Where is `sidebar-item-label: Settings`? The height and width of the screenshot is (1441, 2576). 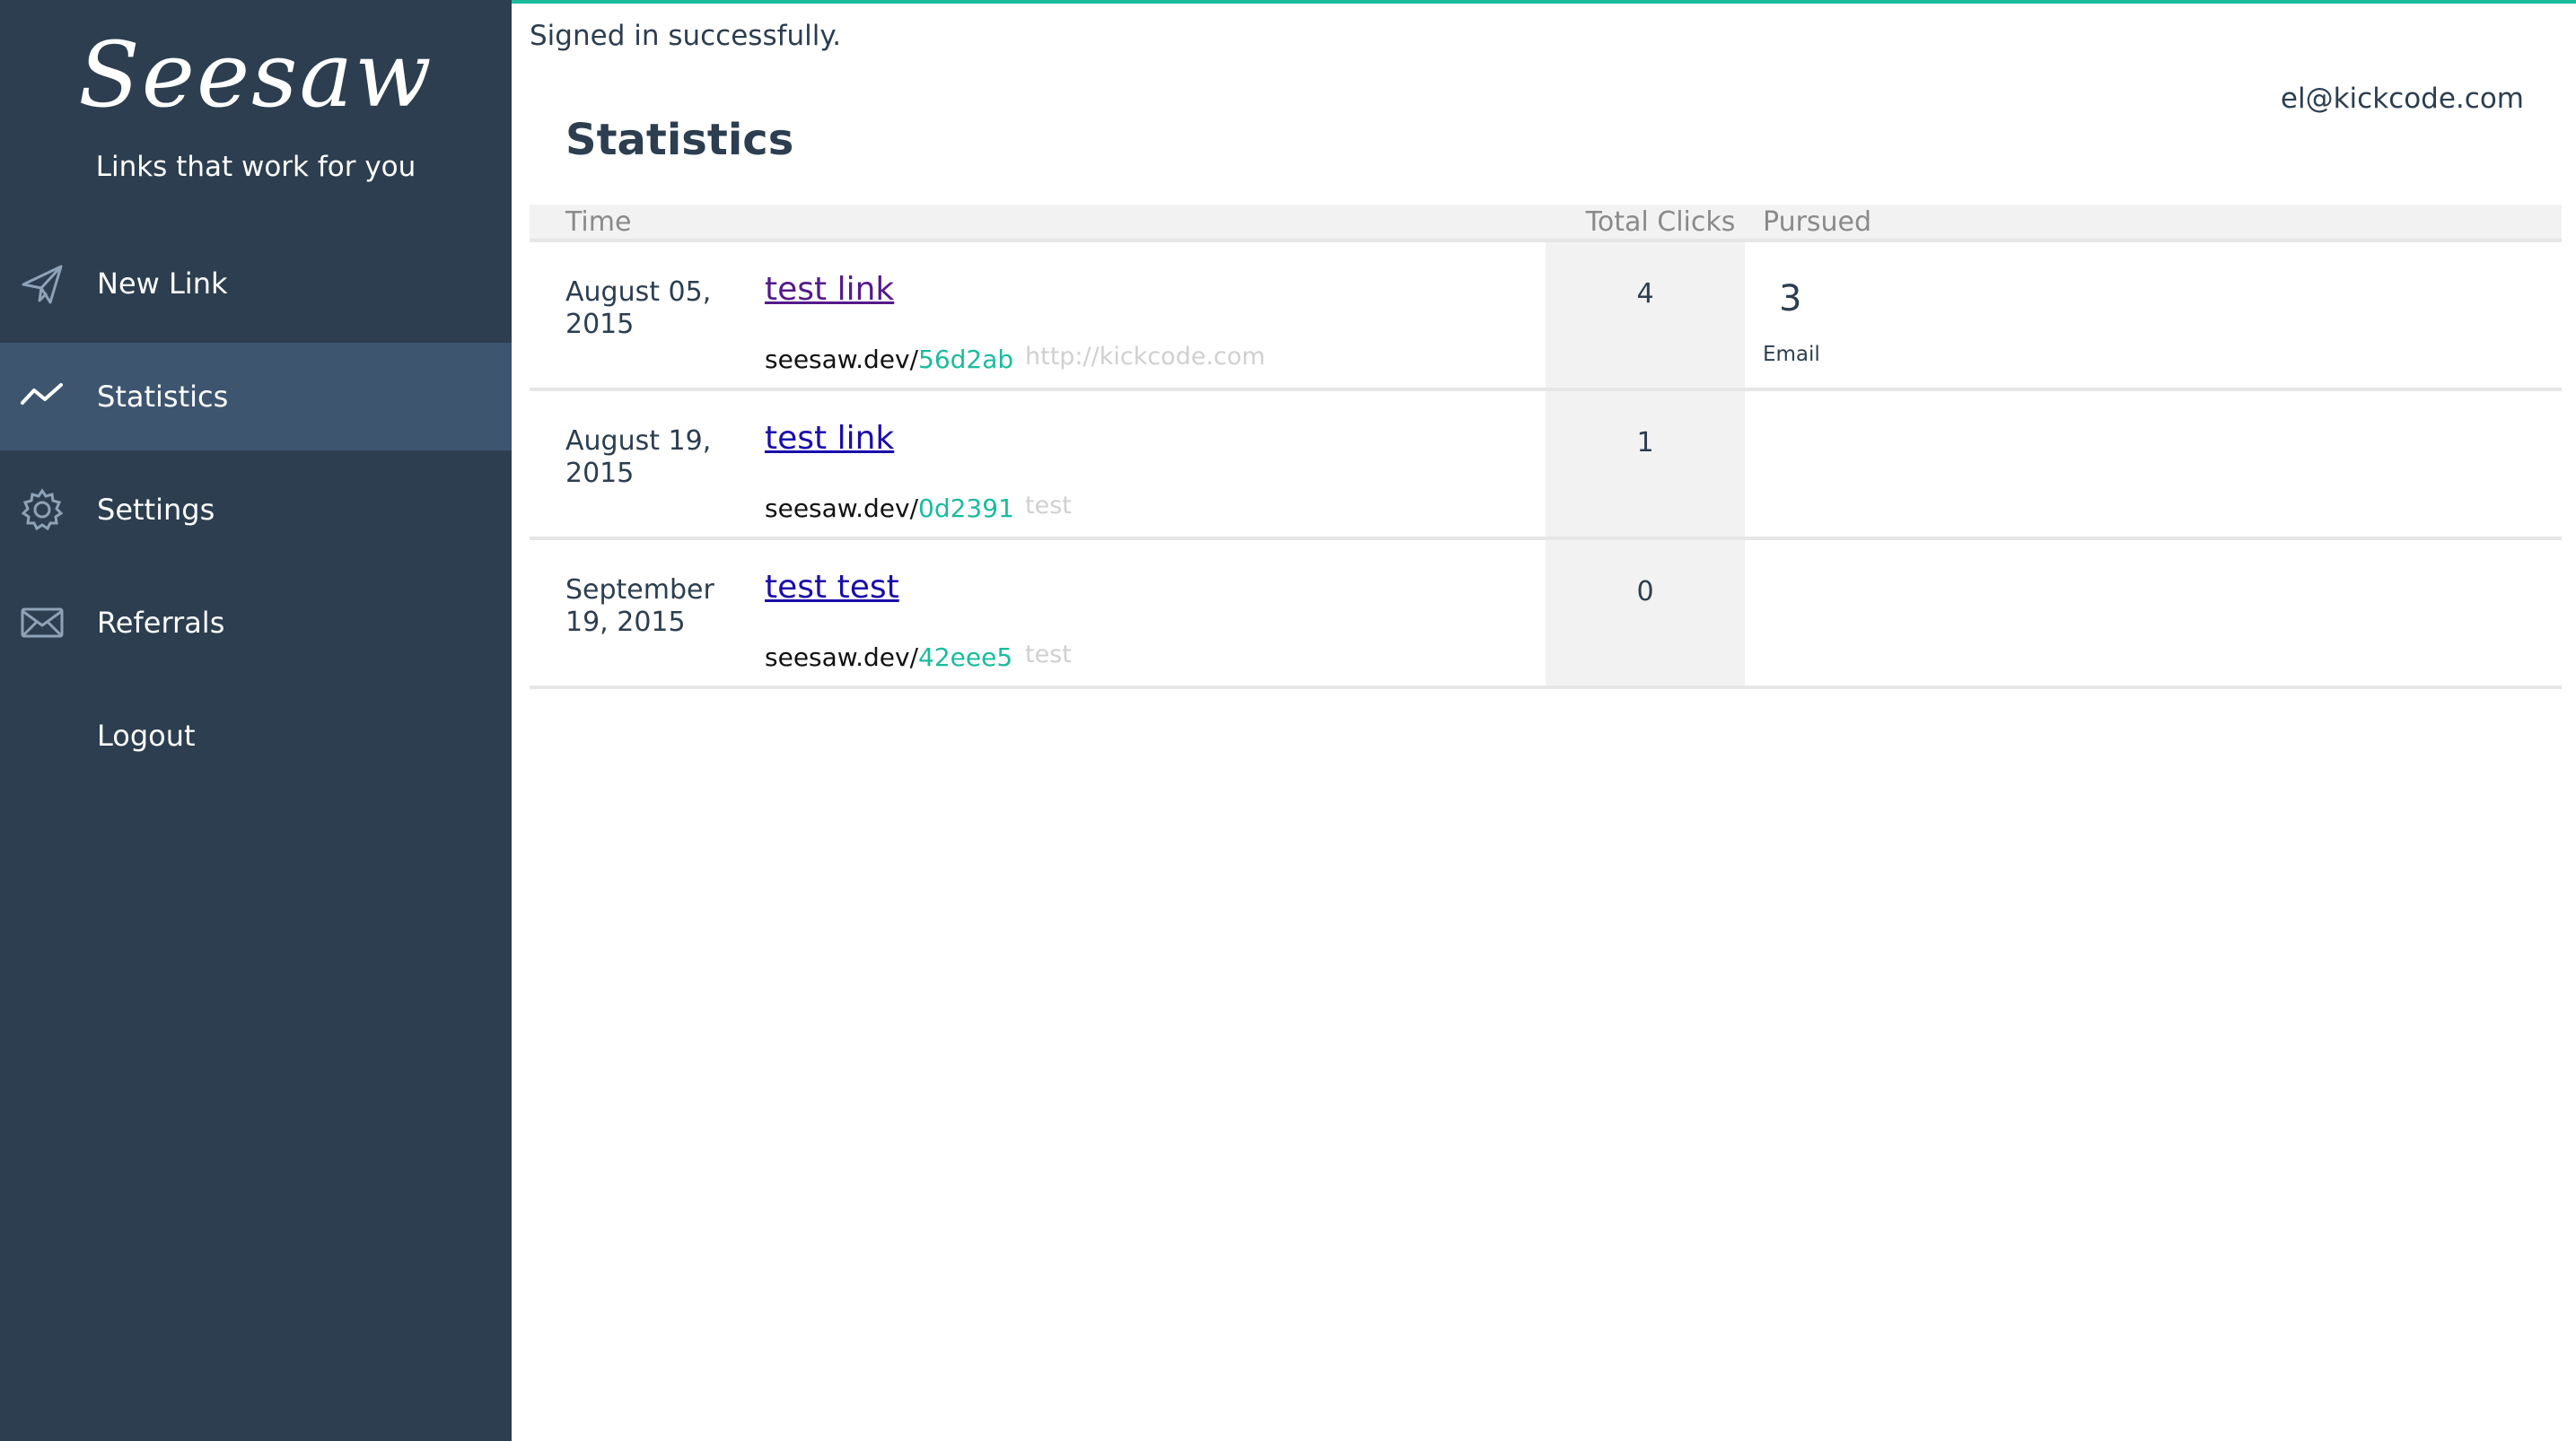
sidebar-item-label: Settings is located at coordinates (156, 510).